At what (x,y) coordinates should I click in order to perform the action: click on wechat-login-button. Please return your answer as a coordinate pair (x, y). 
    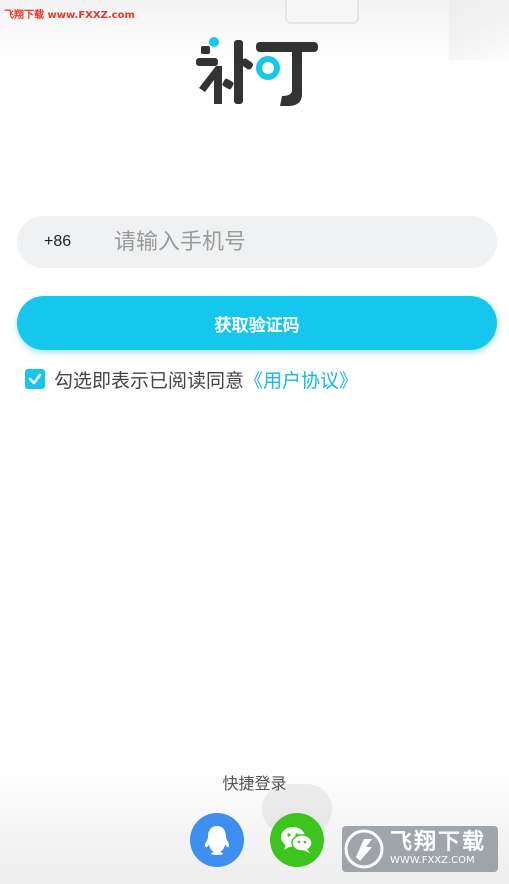
    Looking at the image, I should click on (297, 840).